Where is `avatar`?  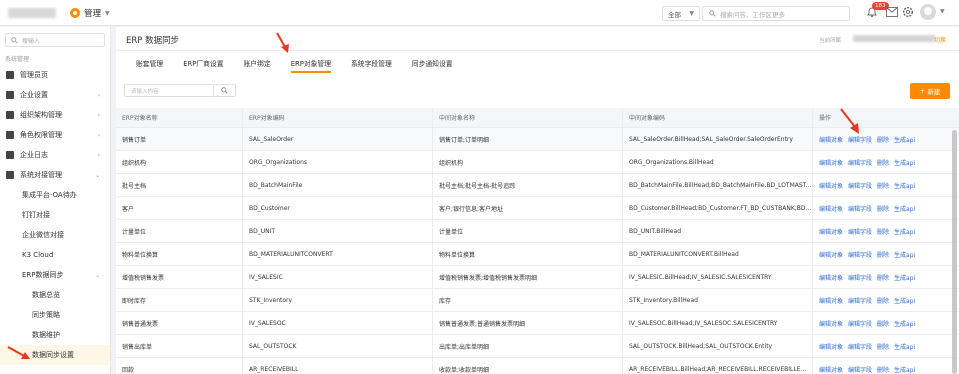
avatar is located at coordinates (928, 12).